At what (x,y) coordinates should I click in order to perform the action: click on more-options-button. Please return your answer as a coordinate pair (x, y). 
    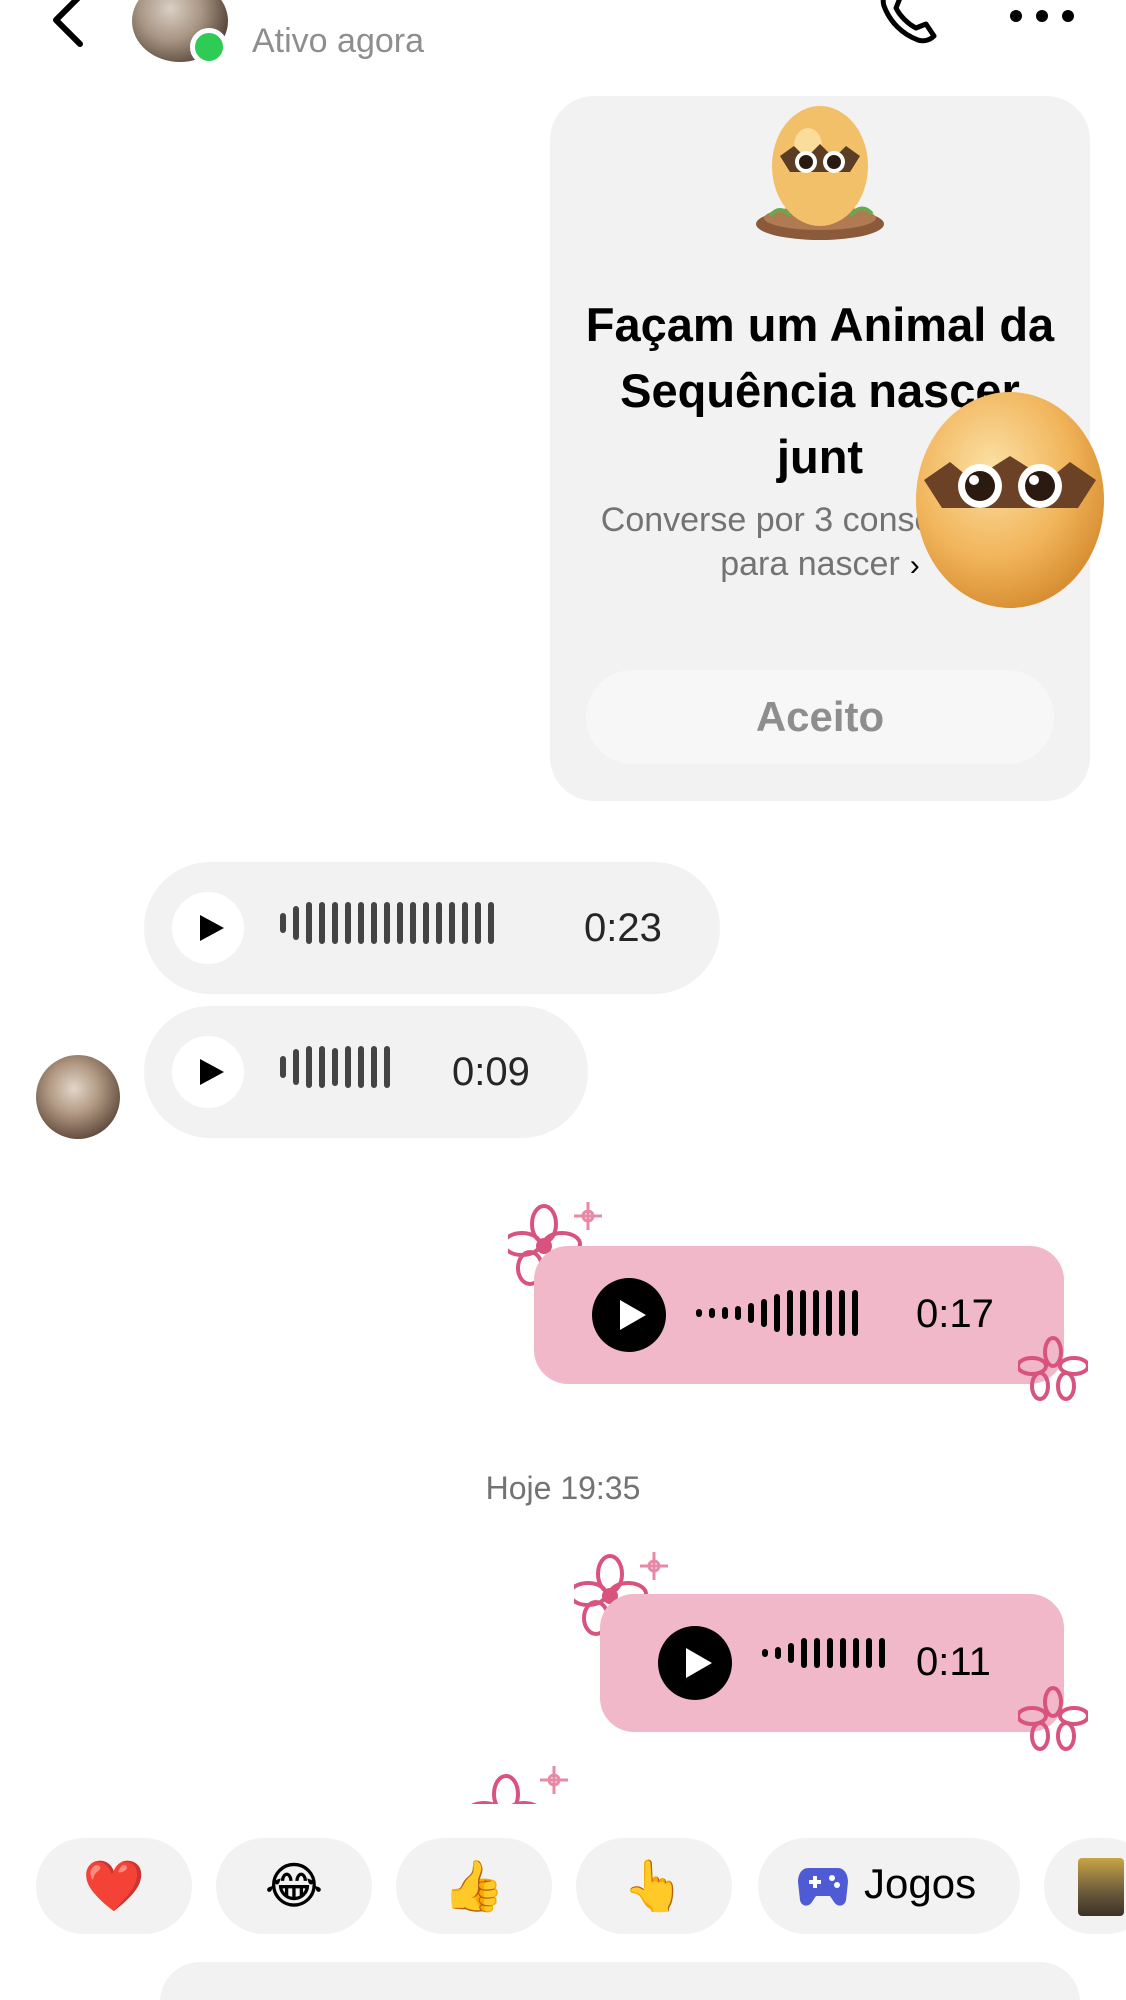
    Looking at the image, I should click on (1042, 16).